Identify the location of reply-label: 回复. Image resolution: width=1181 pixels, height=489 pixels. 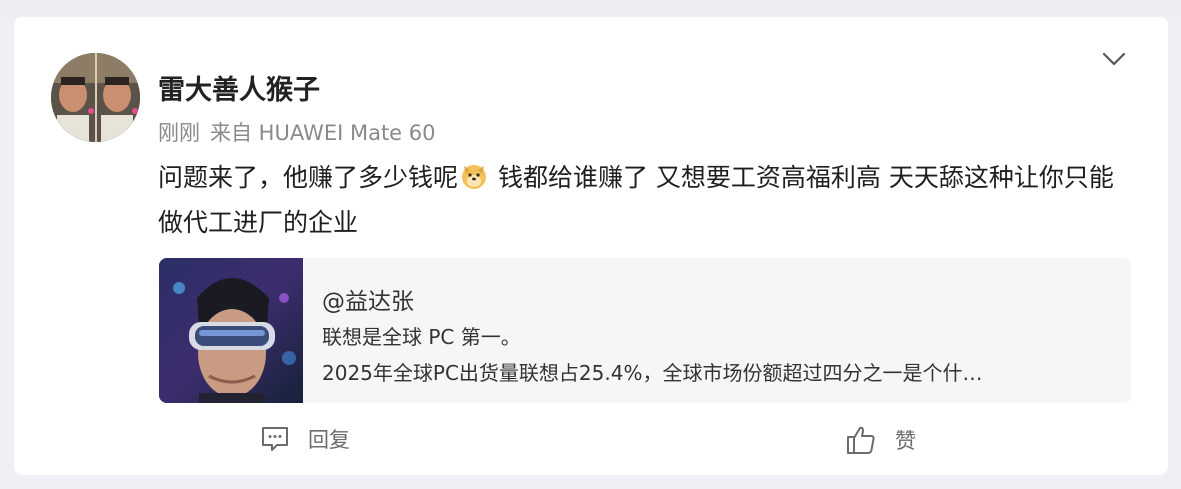
(329, 440).